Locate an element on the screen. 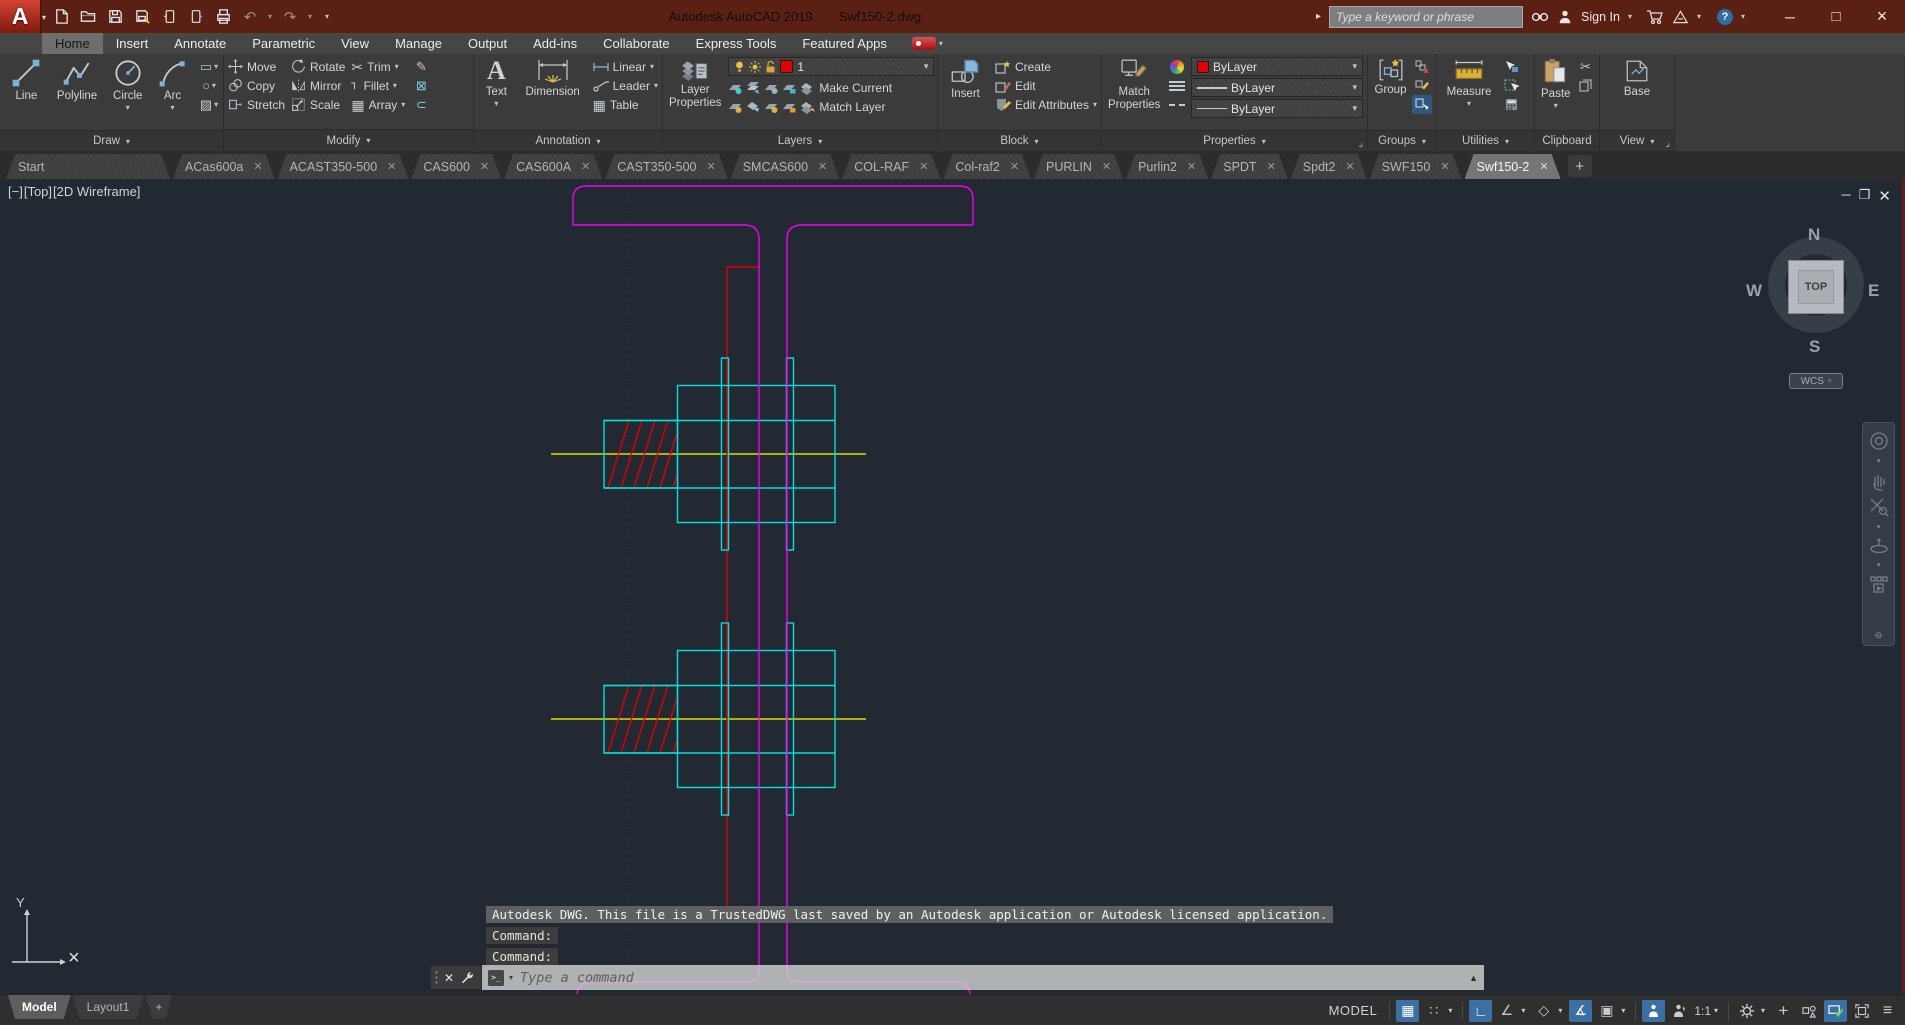 The height and width of the screenshot is (1025, 1905). layer-unlock-mini-icon is located at coordinates (789, 107).